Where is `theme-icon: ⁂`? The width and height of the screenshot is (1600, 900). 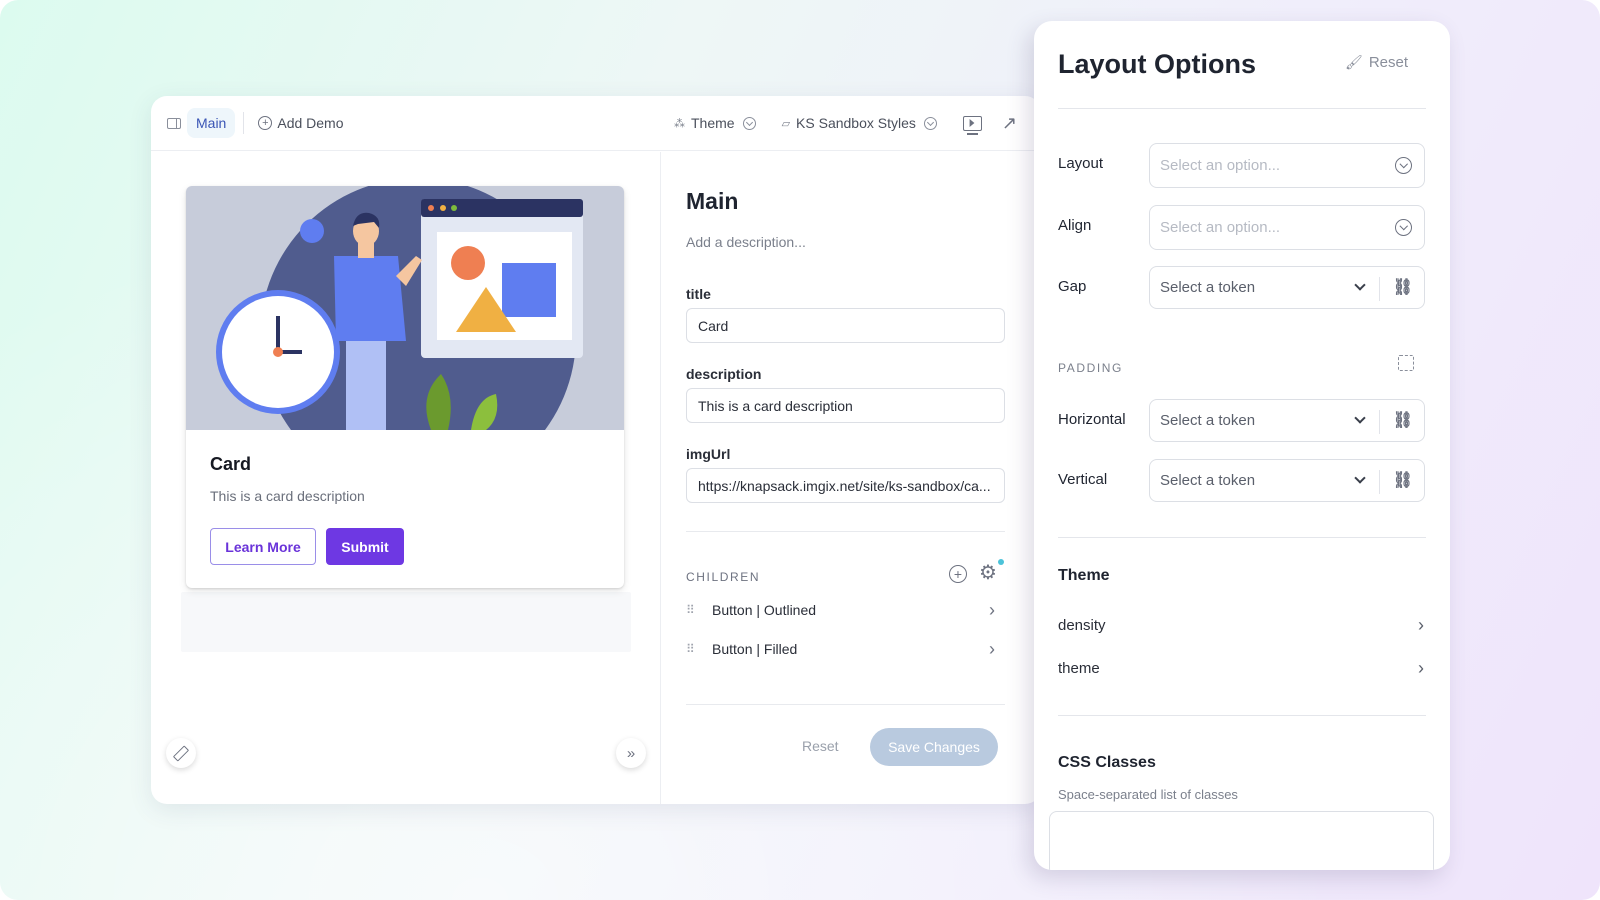
theme-icon: ⁂ is located at coordinates (679, 123).